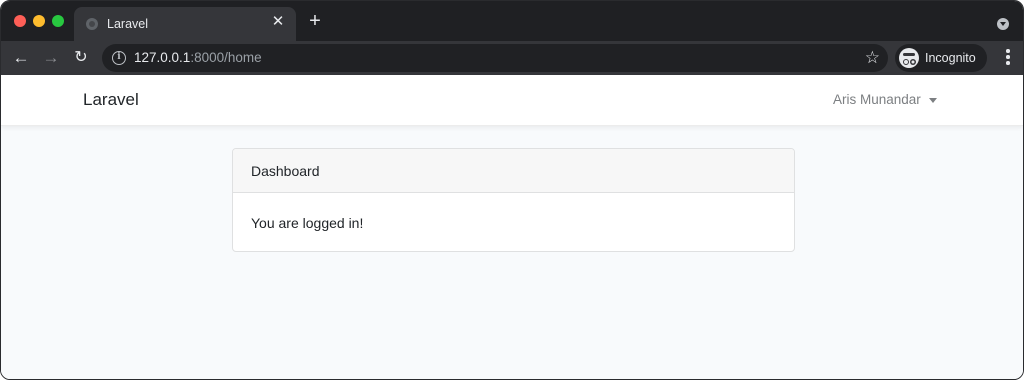 This screenshot has height=380, width=1024. Describe the element at coordinates (278, 22) in the screenshot. I see `close-tab-icon: ✕` at that location.